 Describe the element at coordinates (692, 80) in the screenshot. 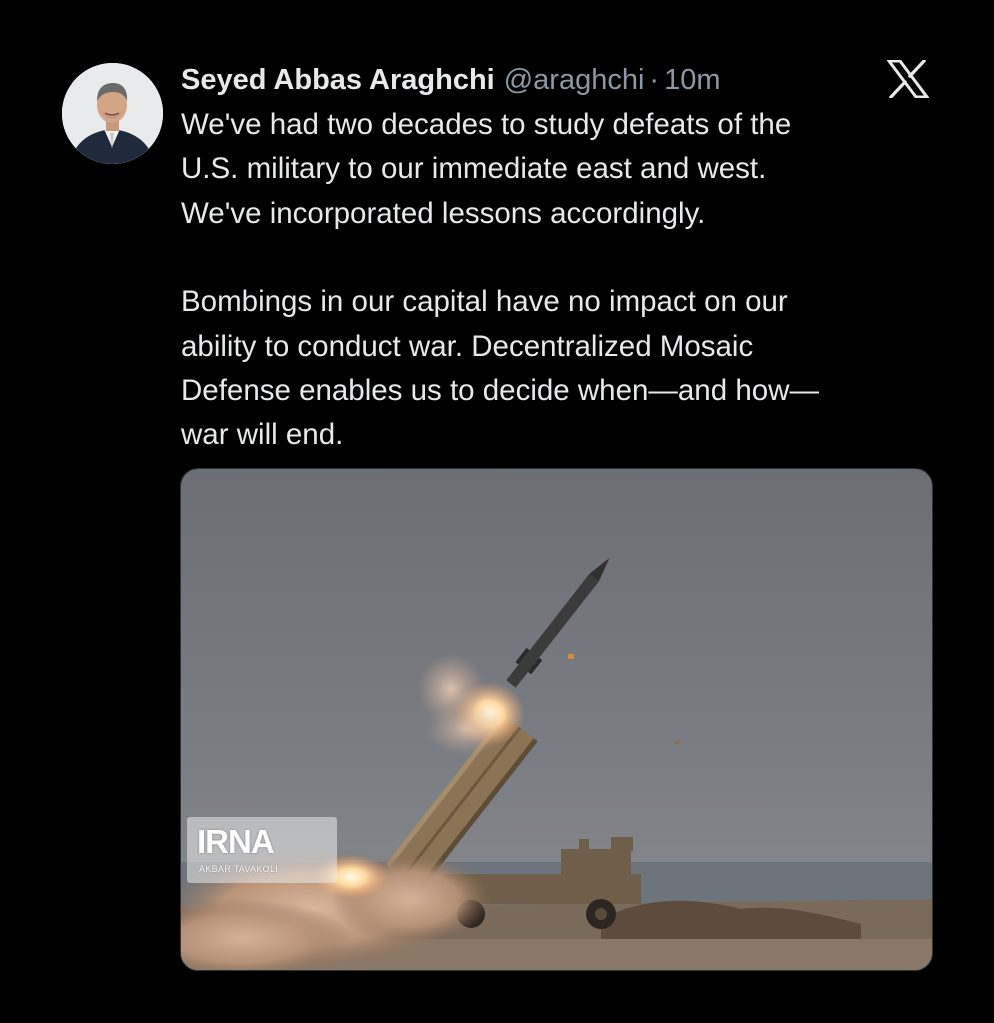

I see `timestamp: 10m` at that location.